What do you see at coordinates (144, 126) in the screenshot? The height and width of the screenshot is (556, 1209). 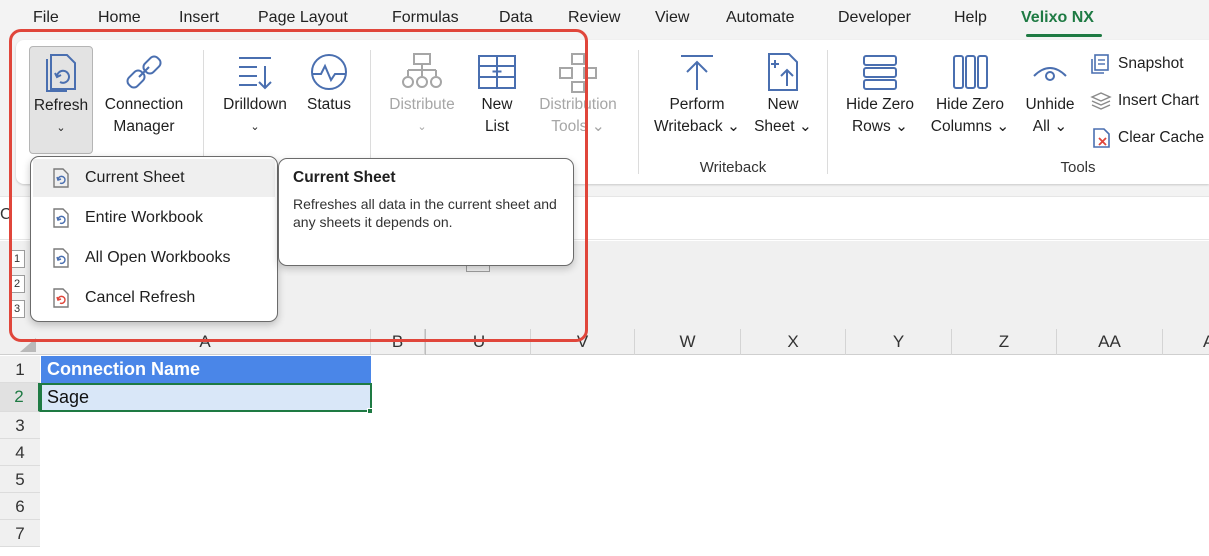 I see `connection-manager-label-2: Manager` at bounding box center [144, 126].